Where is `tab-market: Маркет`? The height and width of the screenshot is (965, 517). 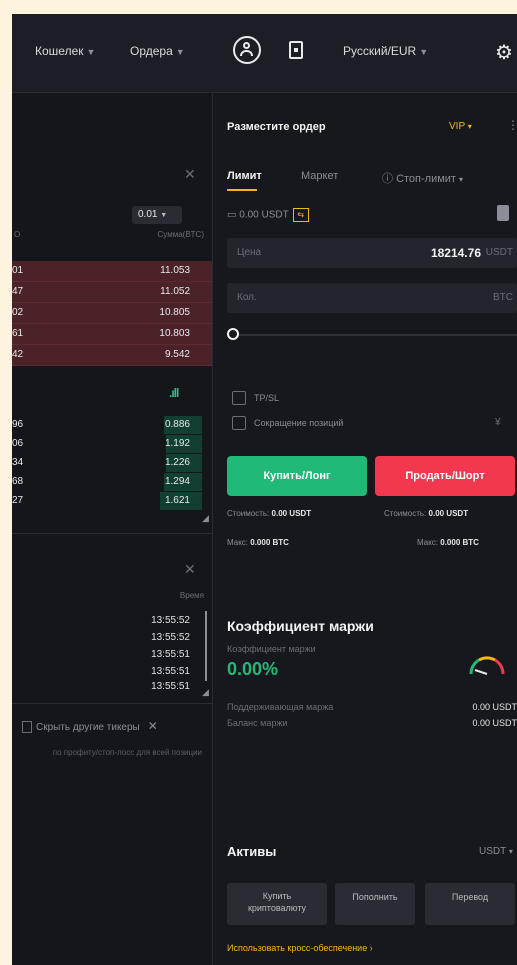
tab-market: Маркет is located at coordinates (319, 176).